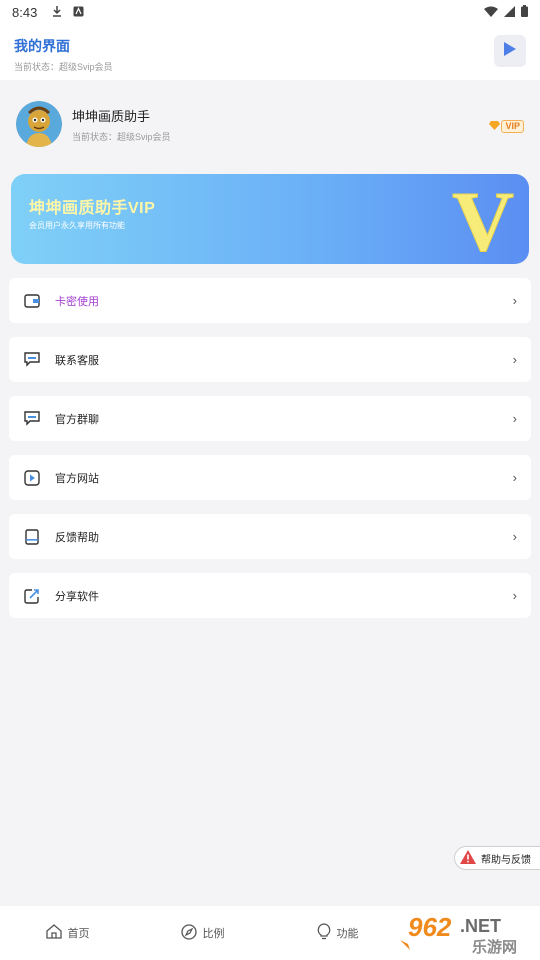 This screenshot has width=540, height=960. I want to click on menu-item-label: 官方网站, so click(77, 478).